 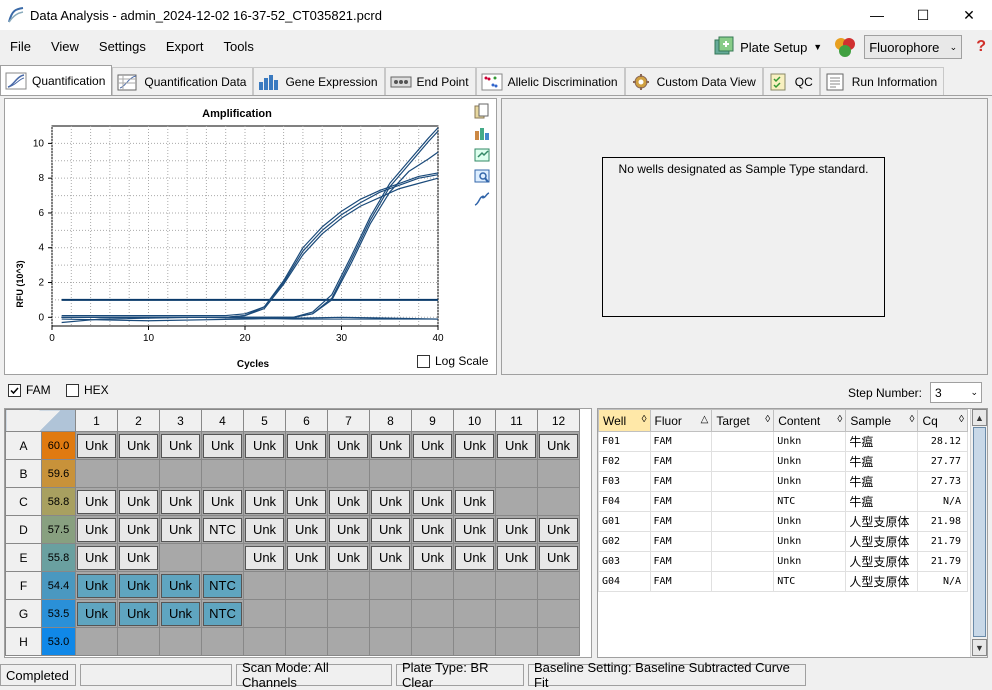 I want to click on menu-view: View, so click(x=65, y=47).